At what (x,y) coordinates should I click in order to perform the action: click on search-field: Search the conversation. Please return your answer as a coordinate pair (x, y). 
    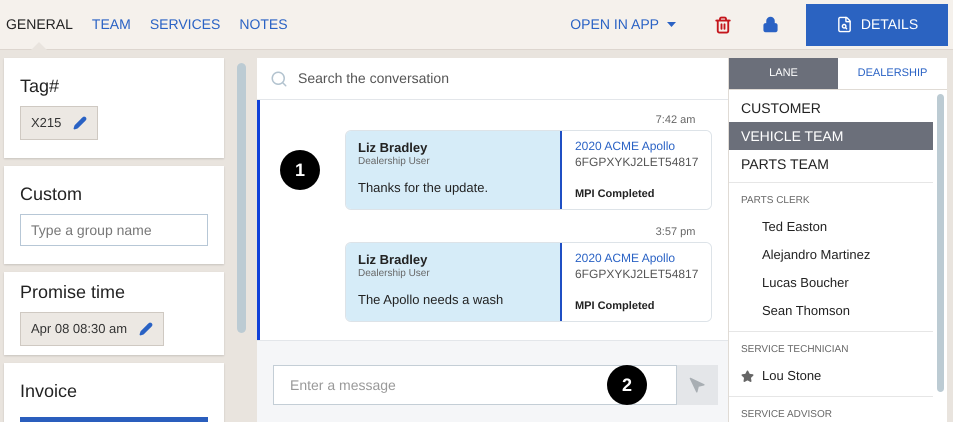
    Looking at the image, I should click on (513, 78).